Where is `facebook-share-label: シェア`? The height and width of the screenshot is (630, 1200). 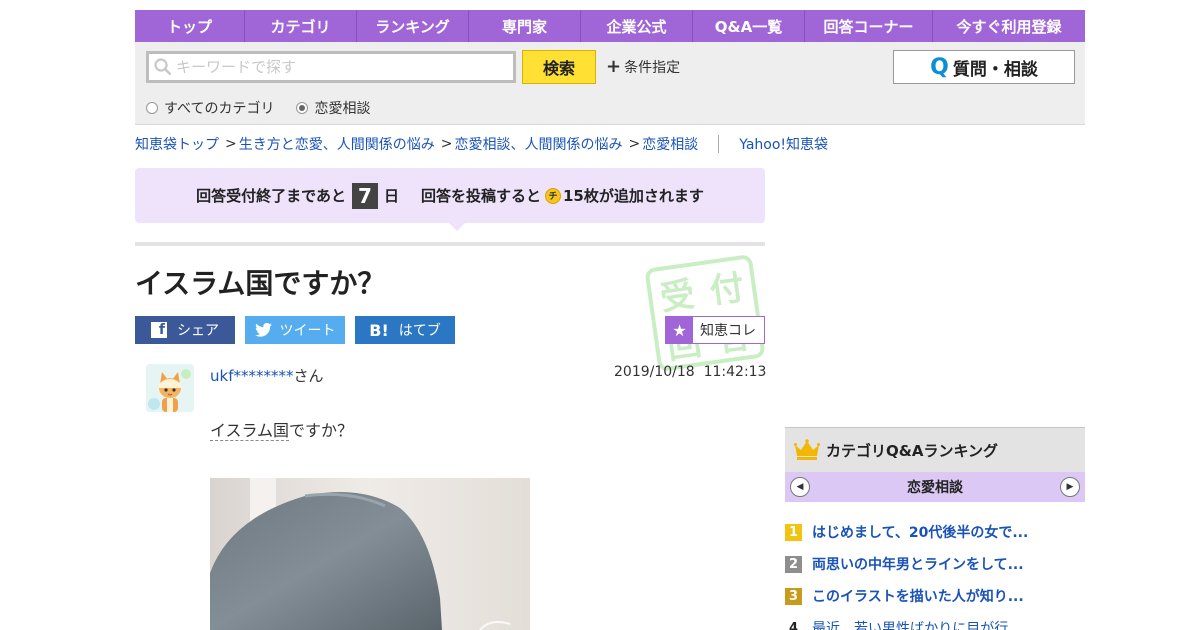
facebook-share-label: シェア is located at coordinates (198, 331).